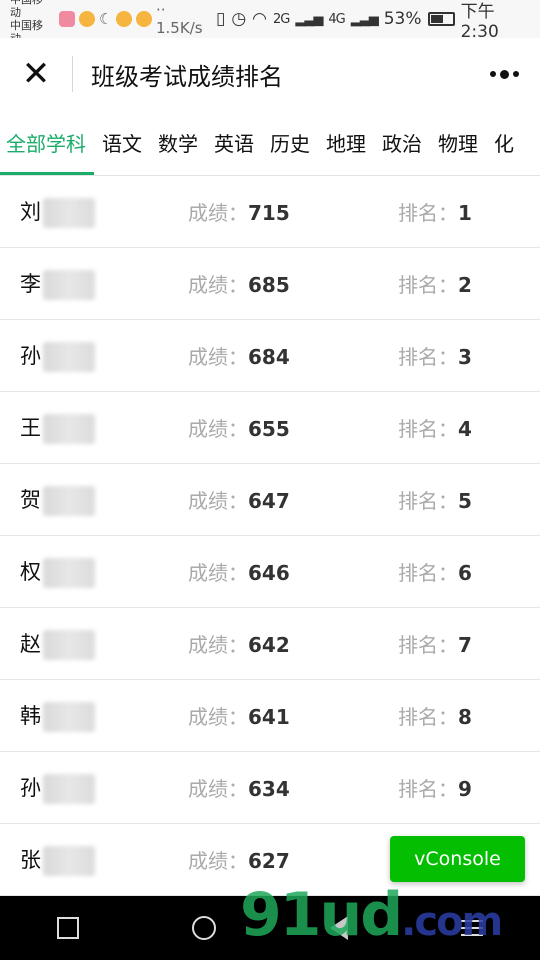  I want to click on score-value: 641, so click(269, 717).